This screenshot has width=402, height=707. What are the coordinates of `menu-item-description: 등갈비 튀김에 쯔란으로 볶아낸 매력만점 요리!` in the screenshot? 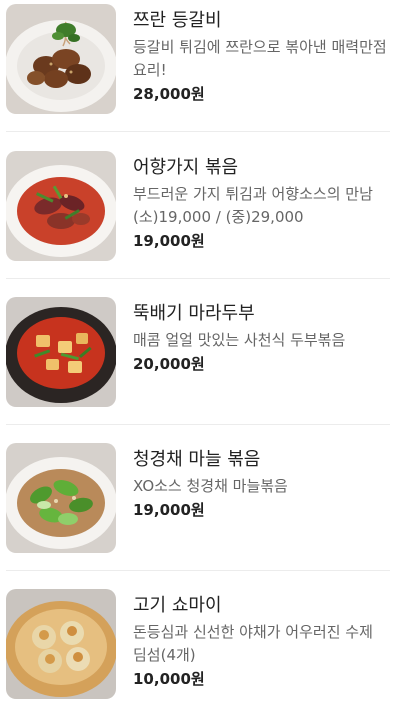 It's located at (260, 58).